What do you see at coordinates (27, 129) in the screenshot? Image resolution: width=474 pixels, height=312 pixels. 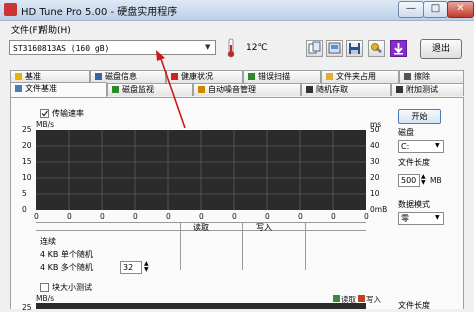 I see `y-left-tick-label: 25` at bounding box center [27, 129].